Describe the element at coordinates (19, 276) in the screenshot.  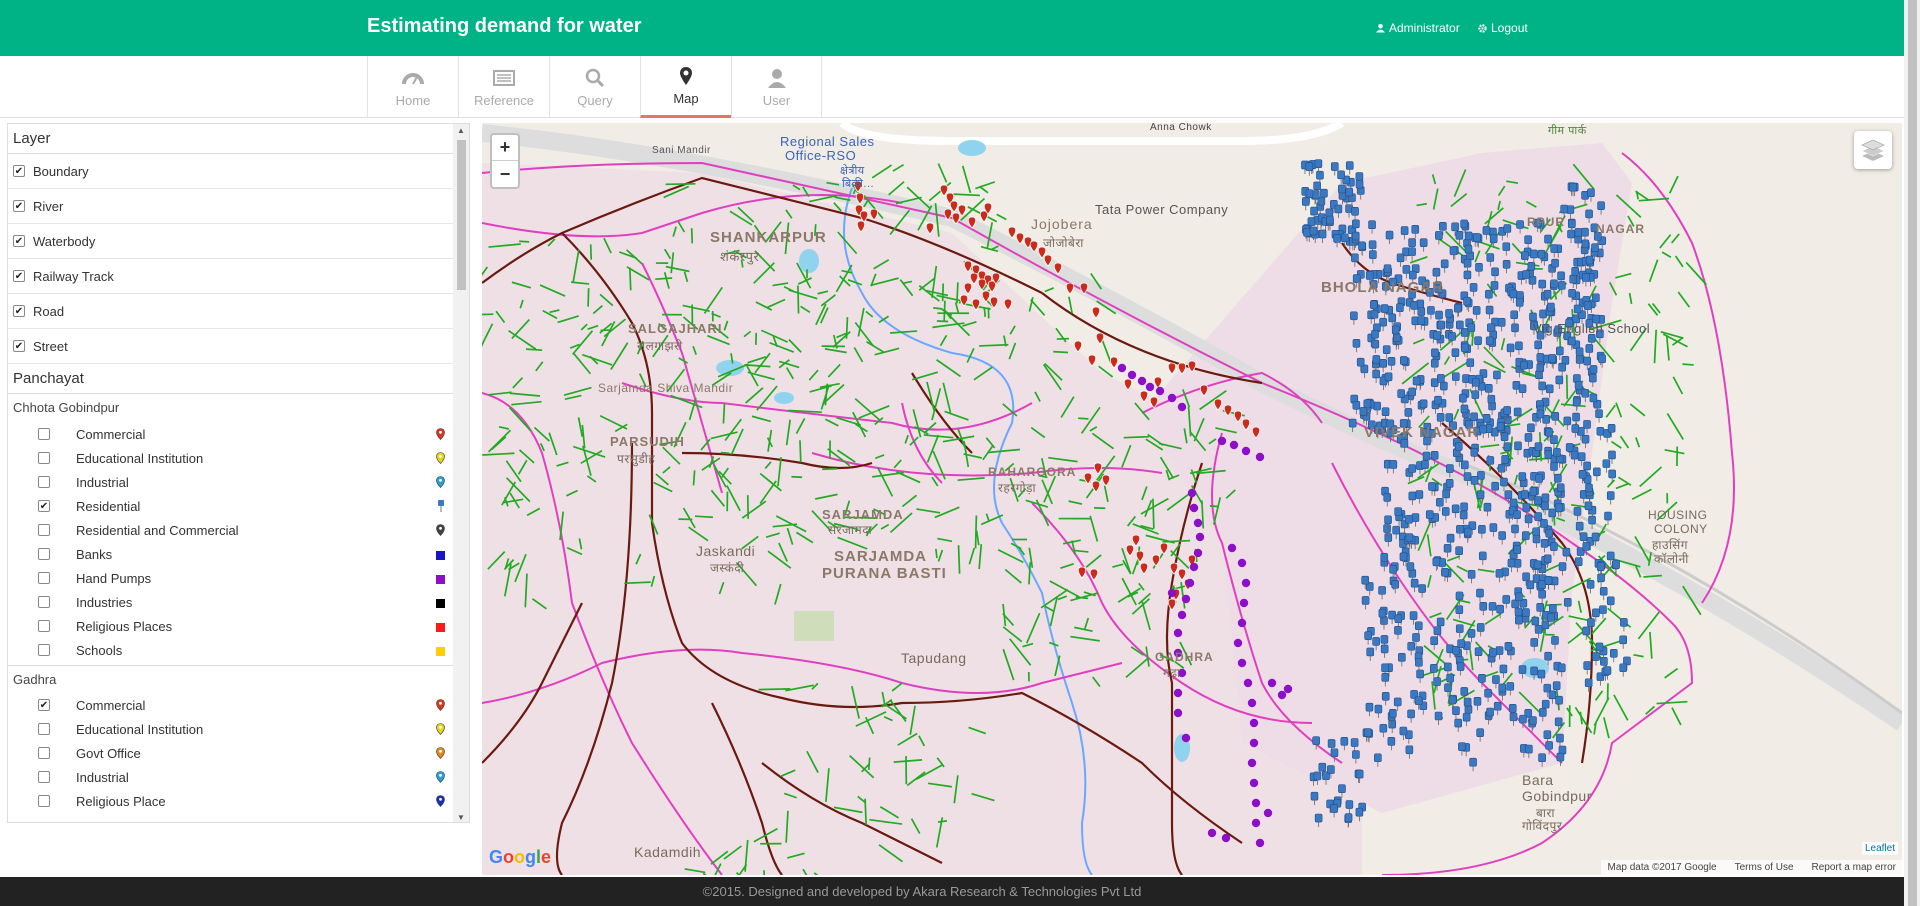
I see `layer-checkbox: ✔` at that location.